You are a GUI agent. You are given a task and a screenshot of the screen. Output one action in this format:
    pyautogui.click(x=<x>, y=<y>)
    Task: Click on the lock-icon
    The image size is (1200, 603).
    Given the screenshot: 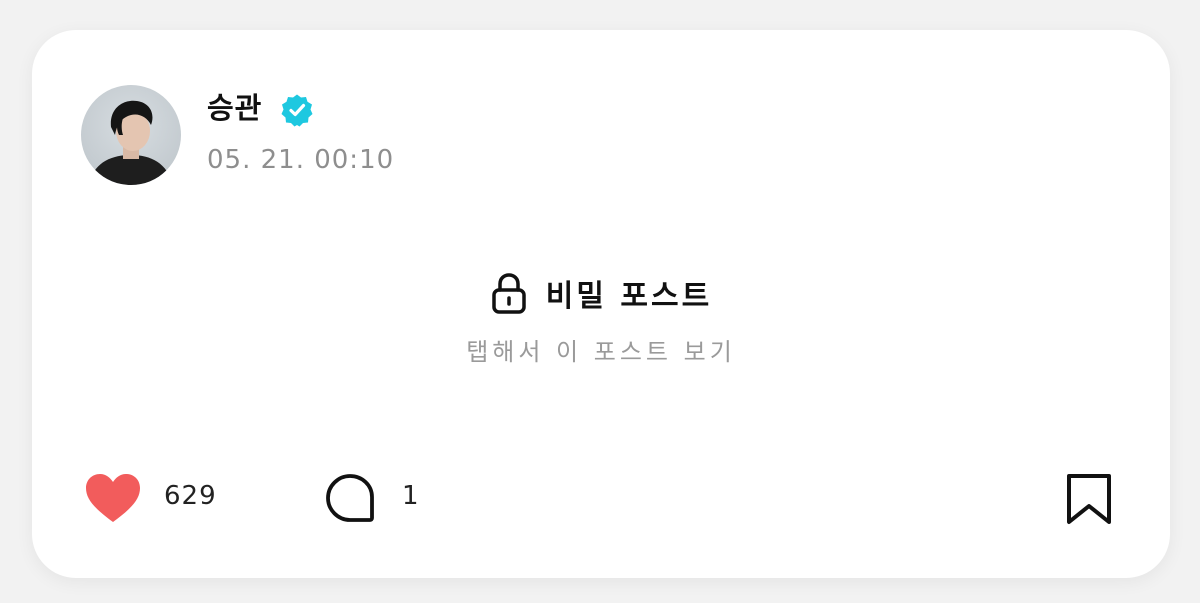 What is the action you would take?
    pyautogui.click(x=509, y=293)
    